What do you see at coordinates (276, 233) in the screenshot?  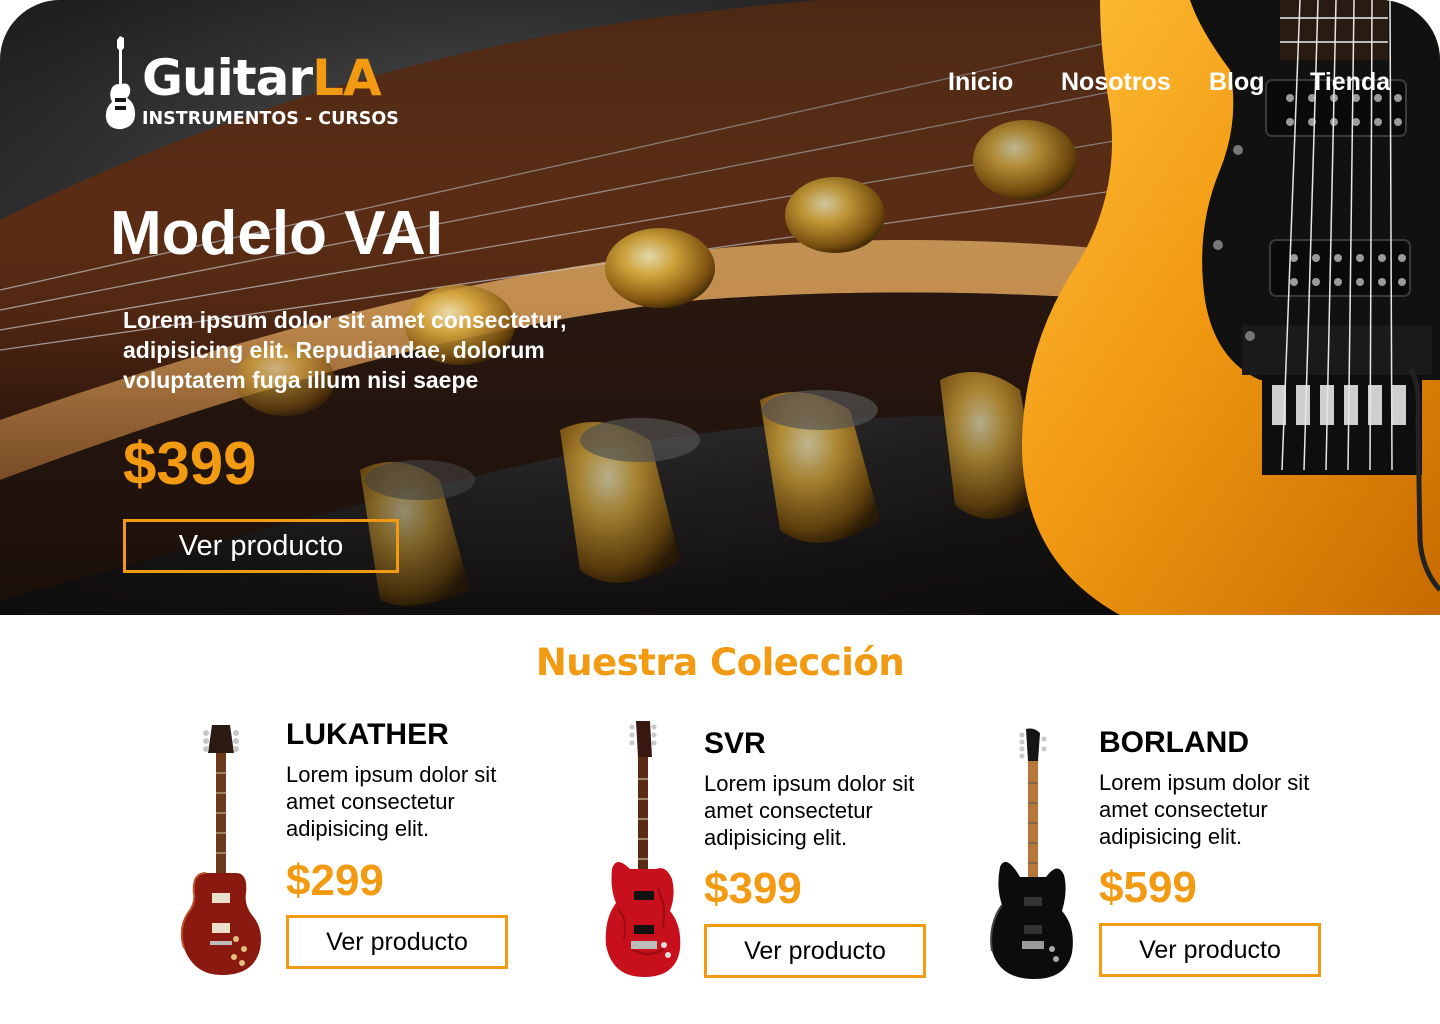 I see `hero-title: Modelo VAI` at bounding box center [276, 233].